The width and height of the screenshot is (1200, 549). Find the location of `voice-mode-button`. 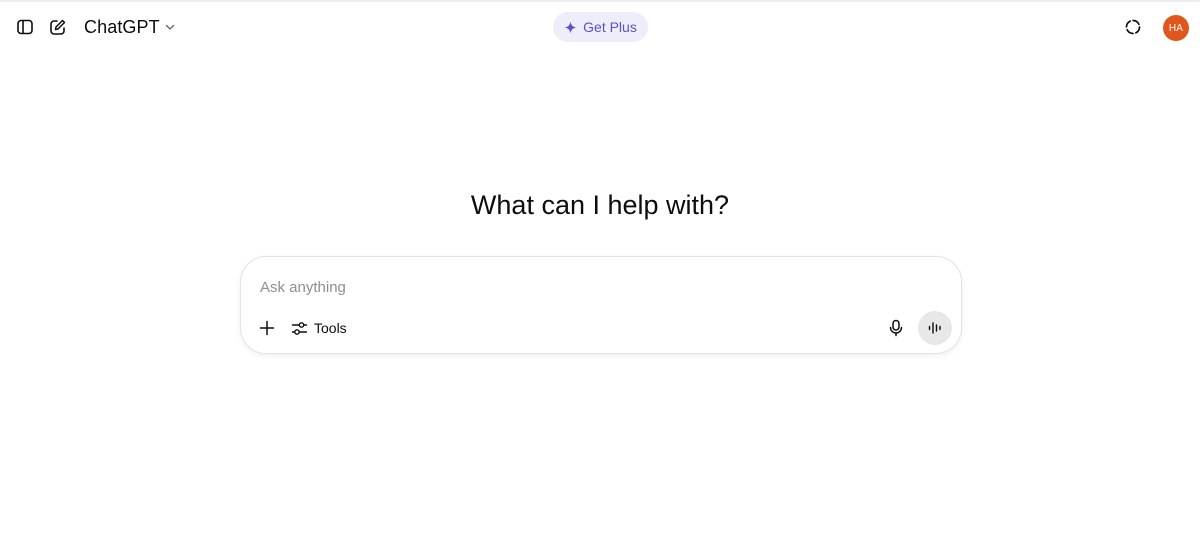

voice-mode-button is located at coordinates (935, 328).